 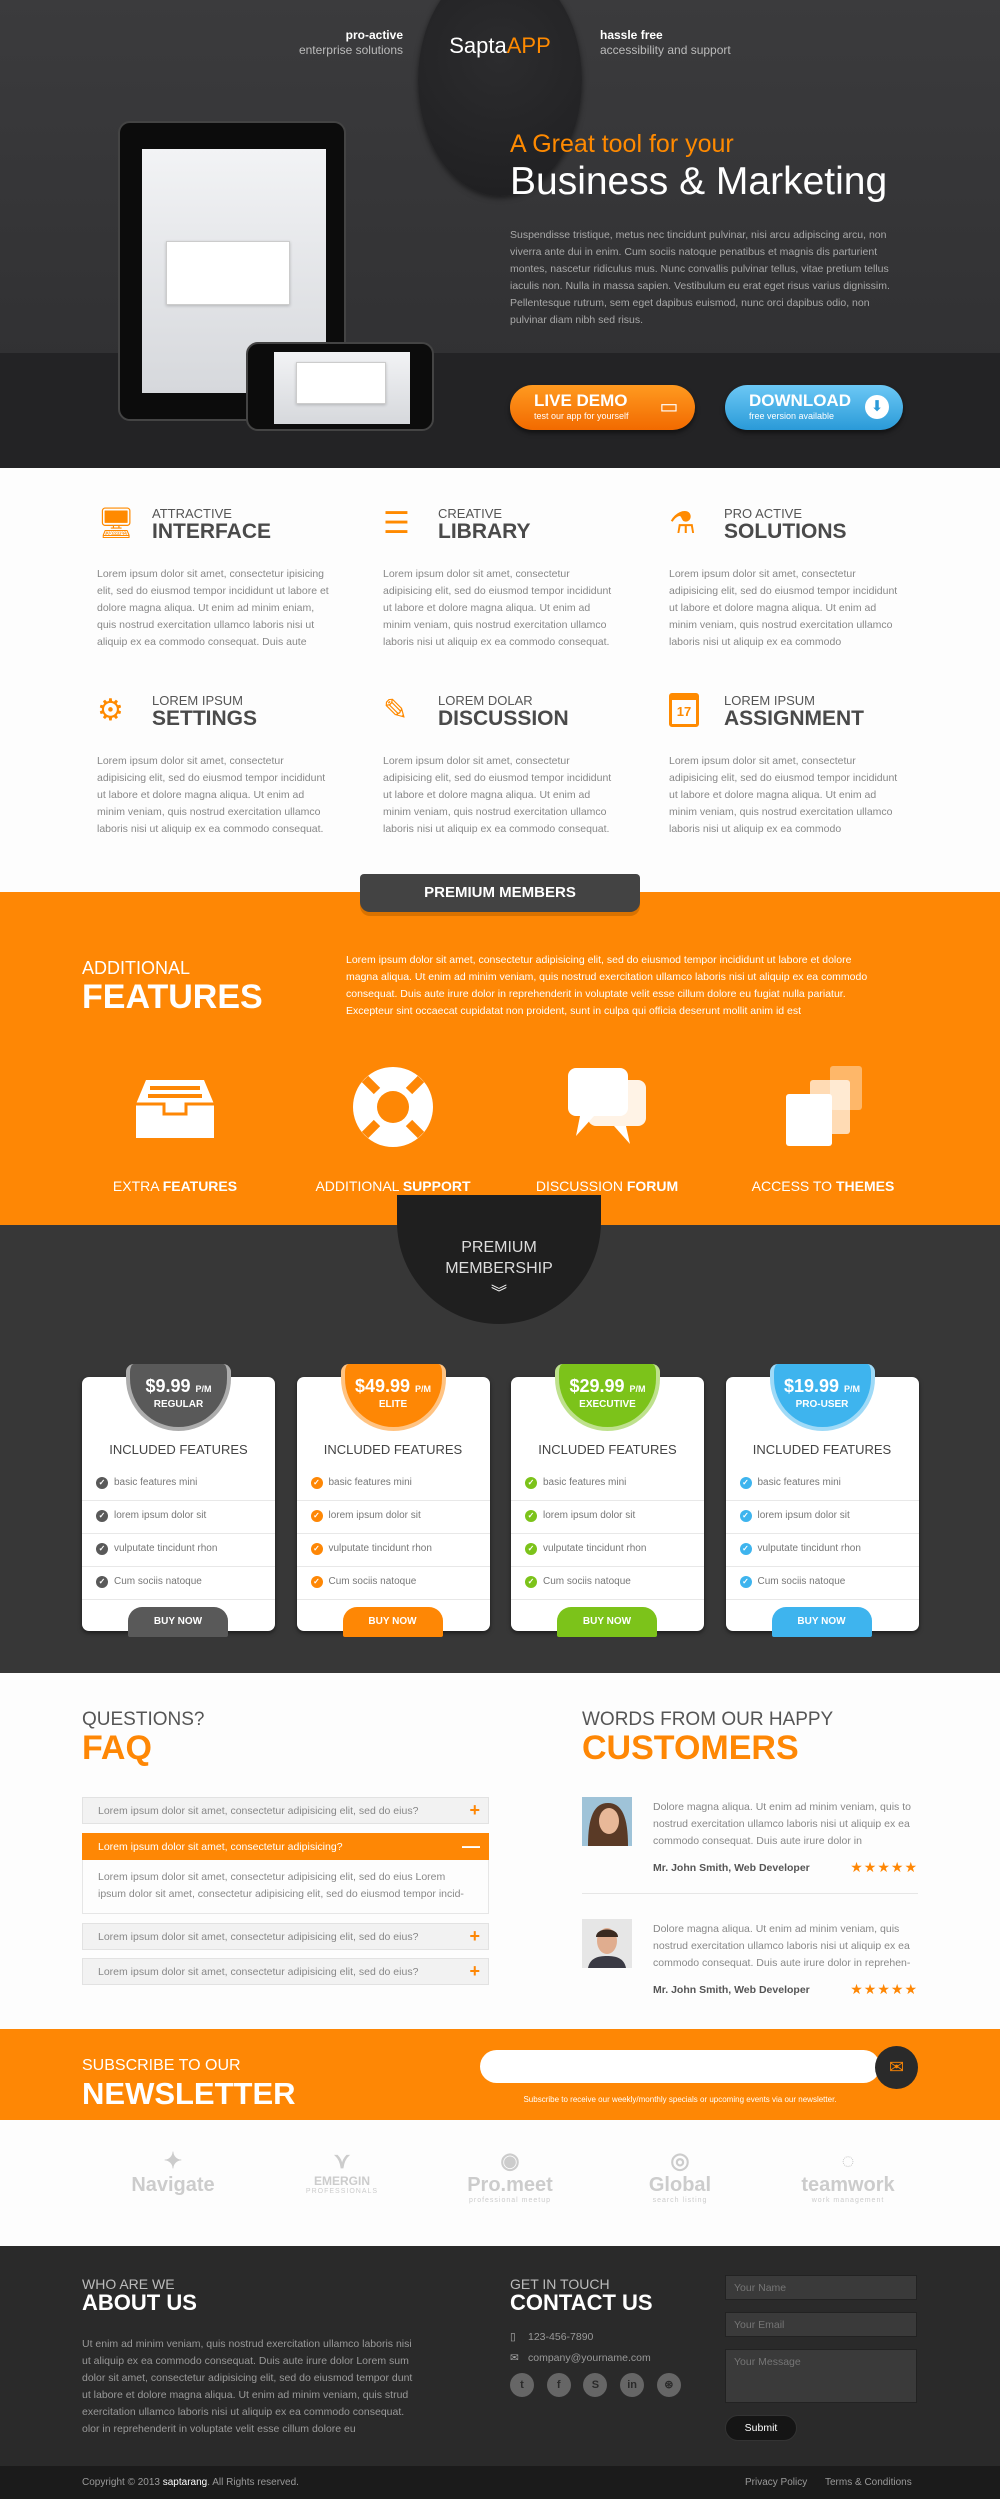 I want to click on phone-info: ▯ 123-456-7890, so click(x=552, y=2337).